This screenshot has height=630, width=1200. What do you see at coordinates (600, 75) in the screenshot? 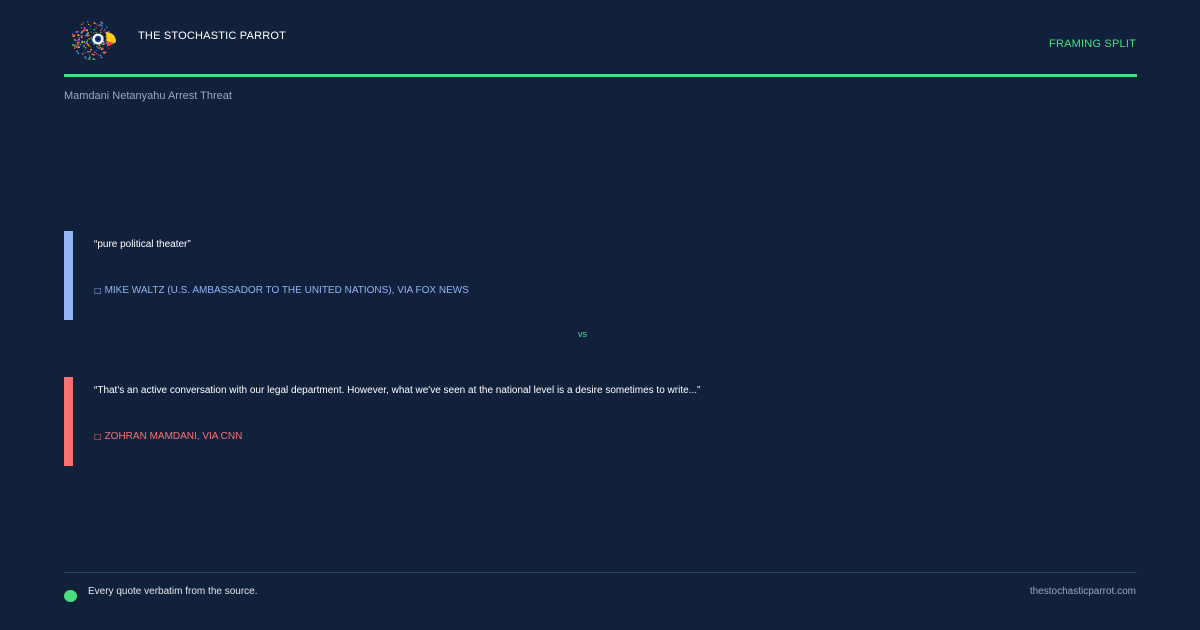
I see `header-divider` at bounding box center [600, 75].